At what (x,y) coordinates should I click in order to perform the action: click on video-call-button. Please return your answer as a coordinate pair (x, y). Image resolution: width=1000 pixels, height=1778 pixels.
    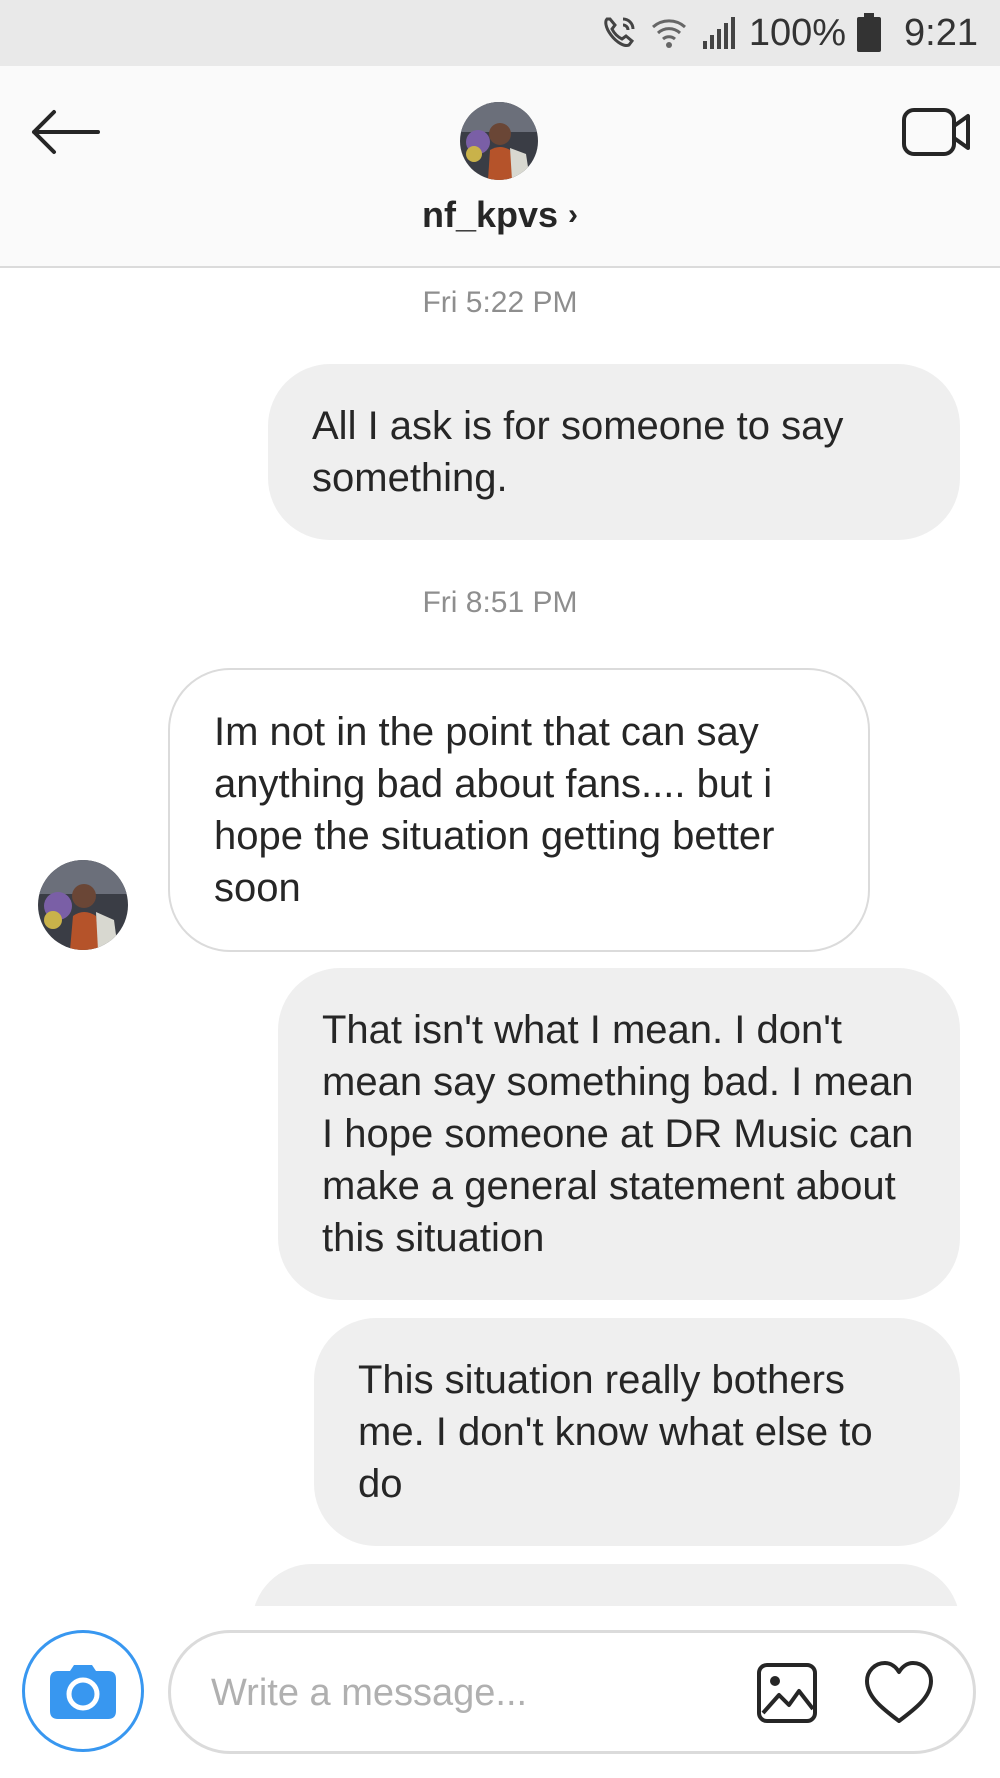
    Looking at the image, I should click on (937, 132).